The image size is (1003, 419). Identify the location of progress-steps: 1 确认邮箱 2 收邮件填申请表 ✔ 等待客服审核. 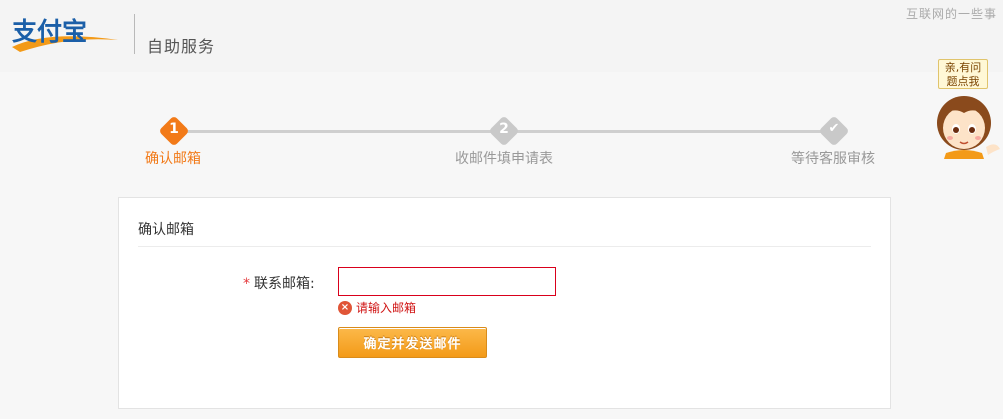
(501, 140).